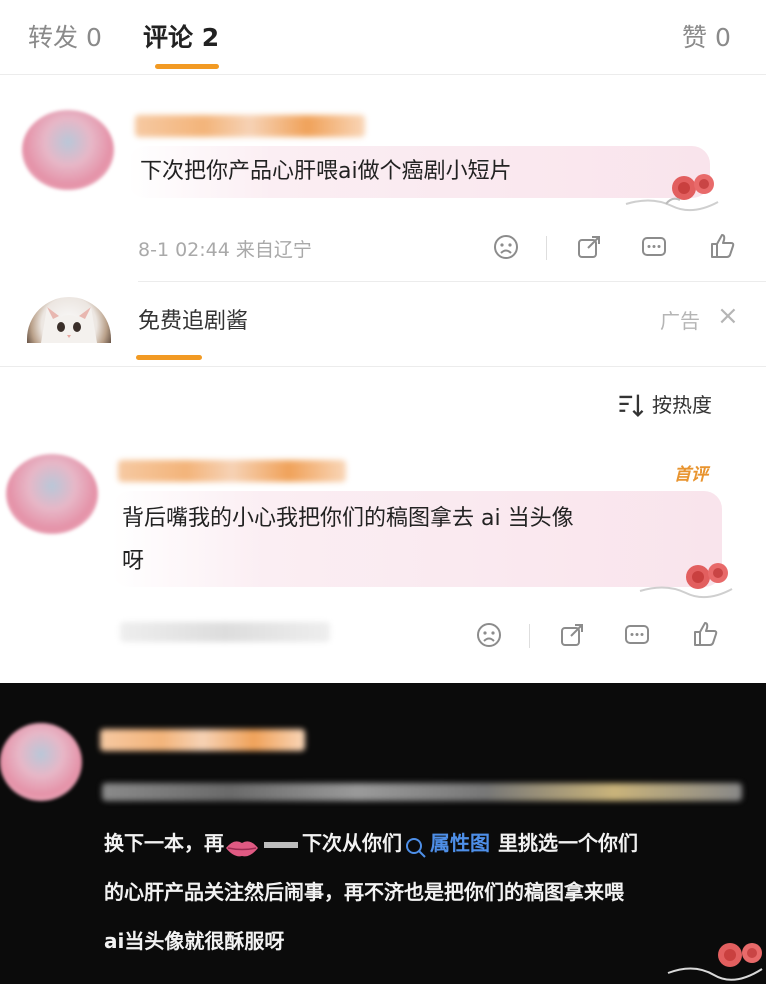  Describe the element at coordinates (187, 66) in the screenshot. I see `active-tab-indicator` at that location.